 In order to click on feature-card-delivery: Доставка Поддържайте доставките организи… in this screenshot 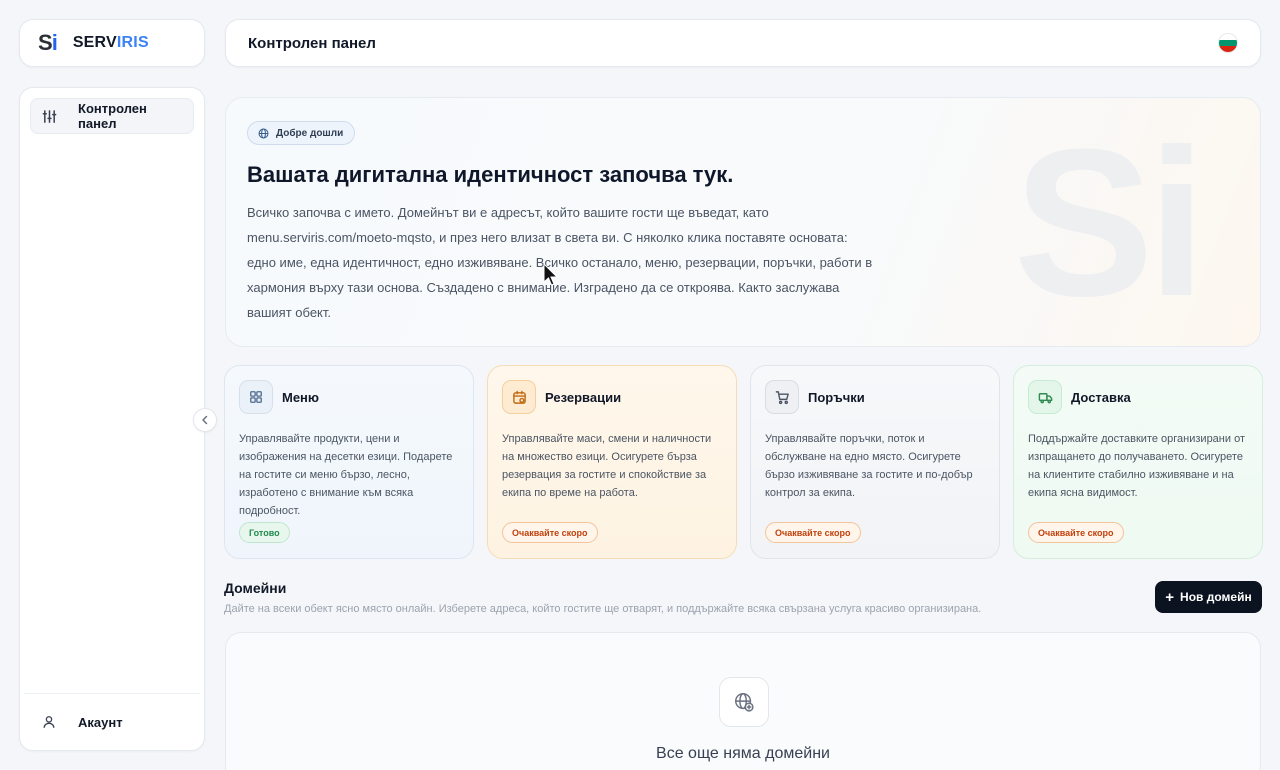, I will do `click(1138, 462)`.